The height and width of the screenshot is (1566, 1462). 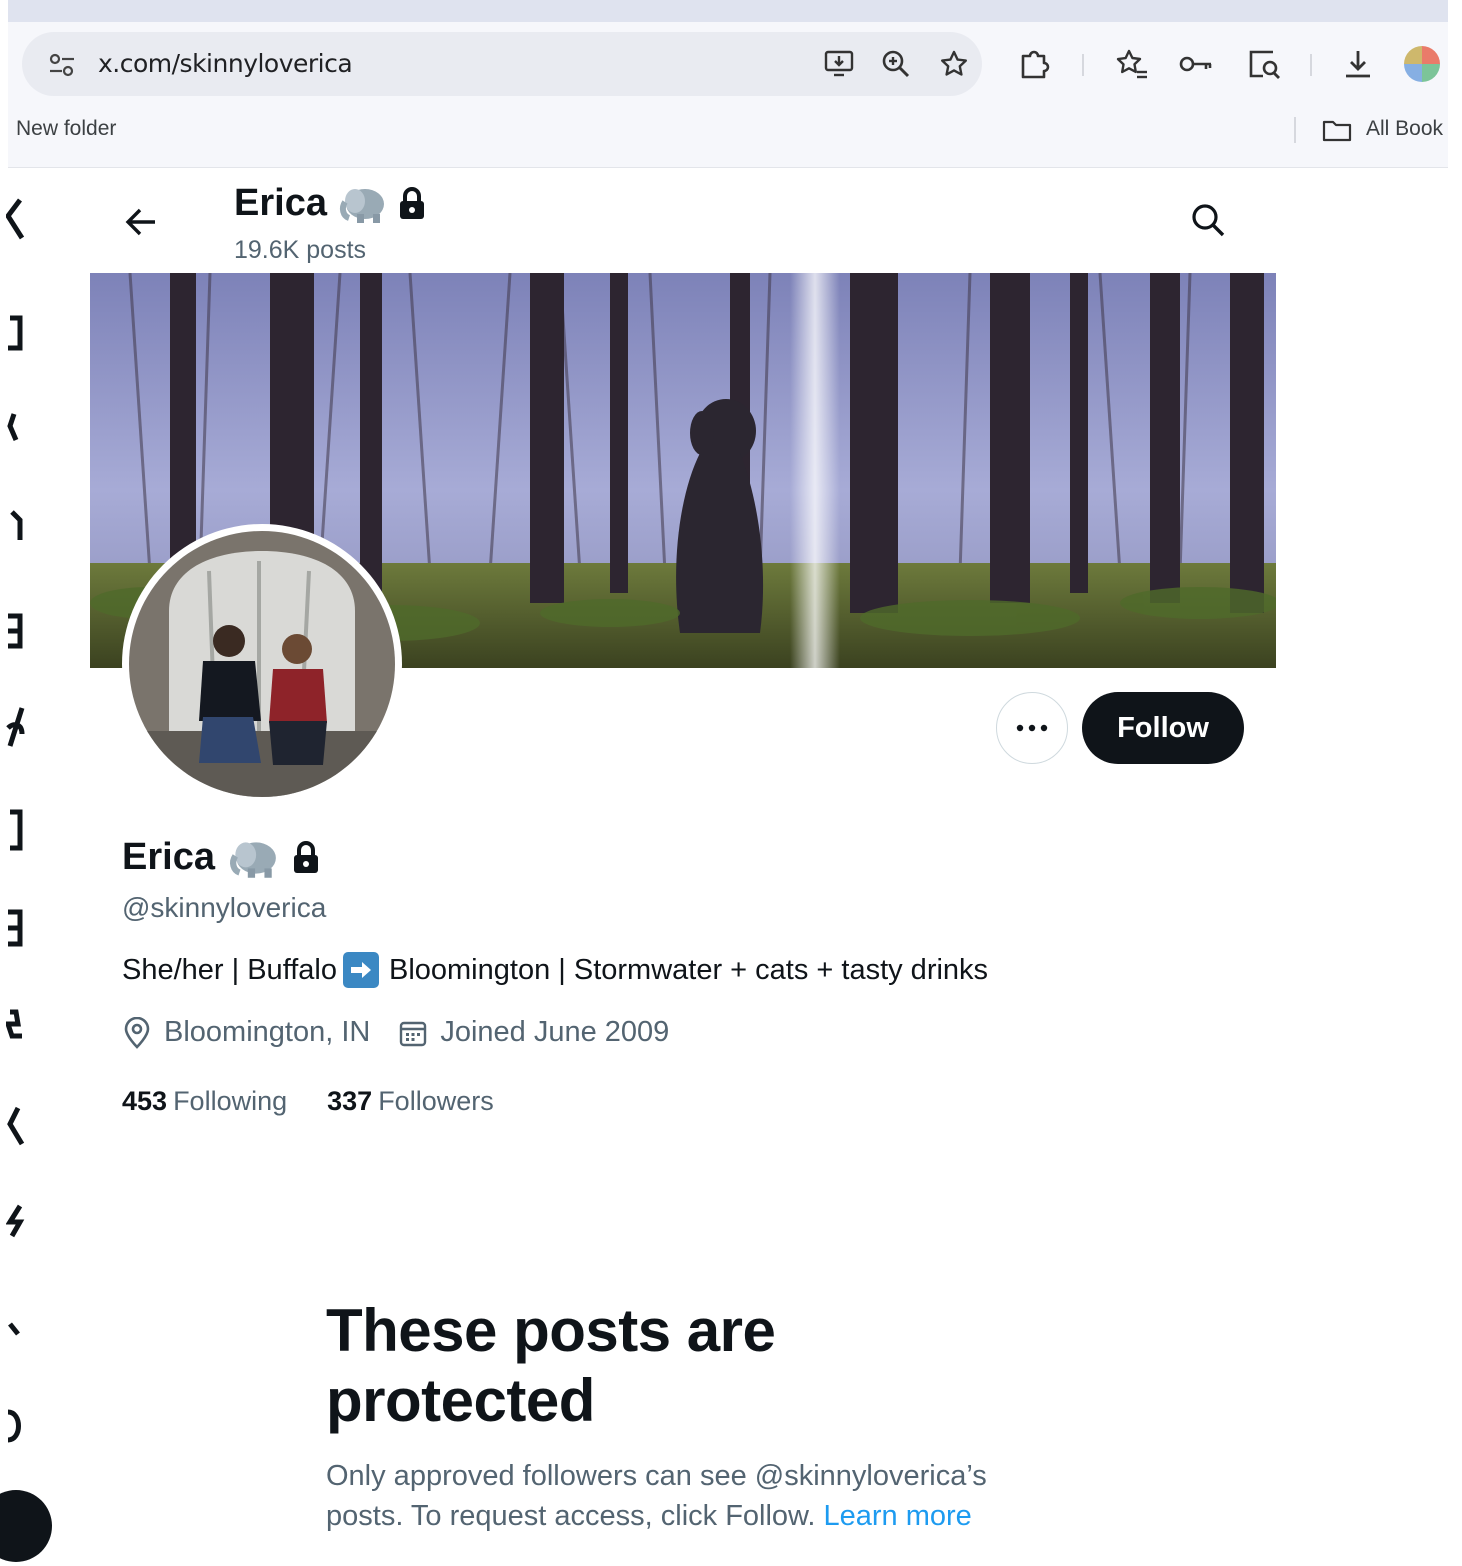 What do you see at coordinates (18, 221) in the screenshot?
I see `home-icon` at bounding box center [18, 221].